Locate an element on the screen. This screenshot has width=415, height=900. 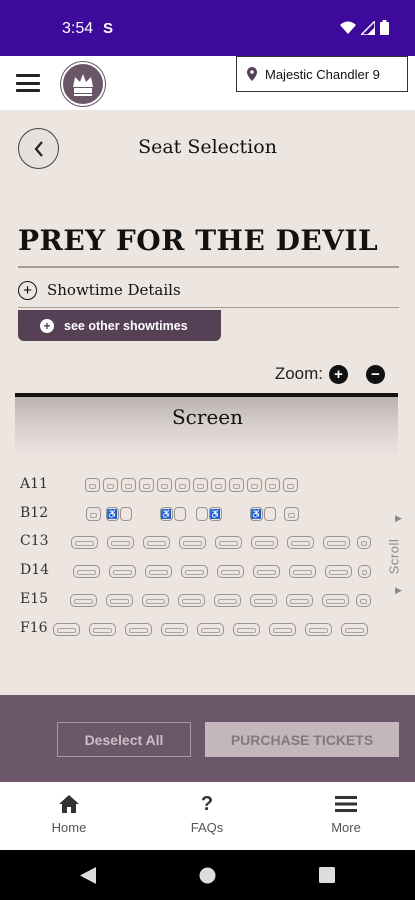
divider is located at coordinates (208, 267).